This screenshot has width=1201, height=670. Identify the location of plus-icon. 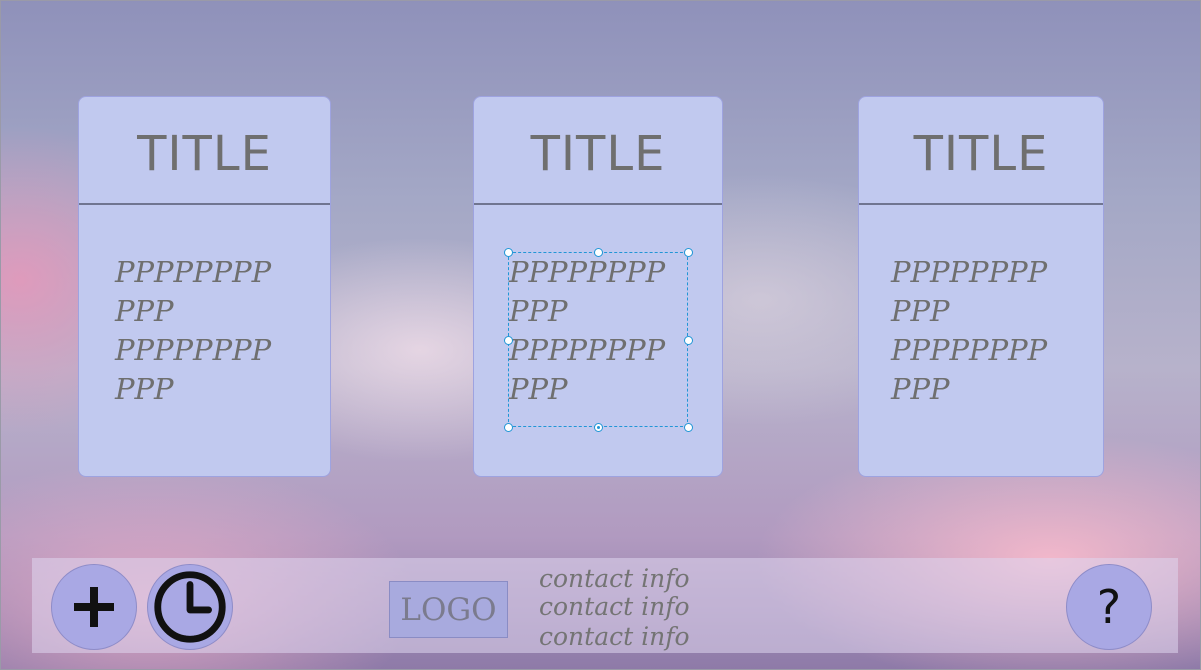
(94, 607).